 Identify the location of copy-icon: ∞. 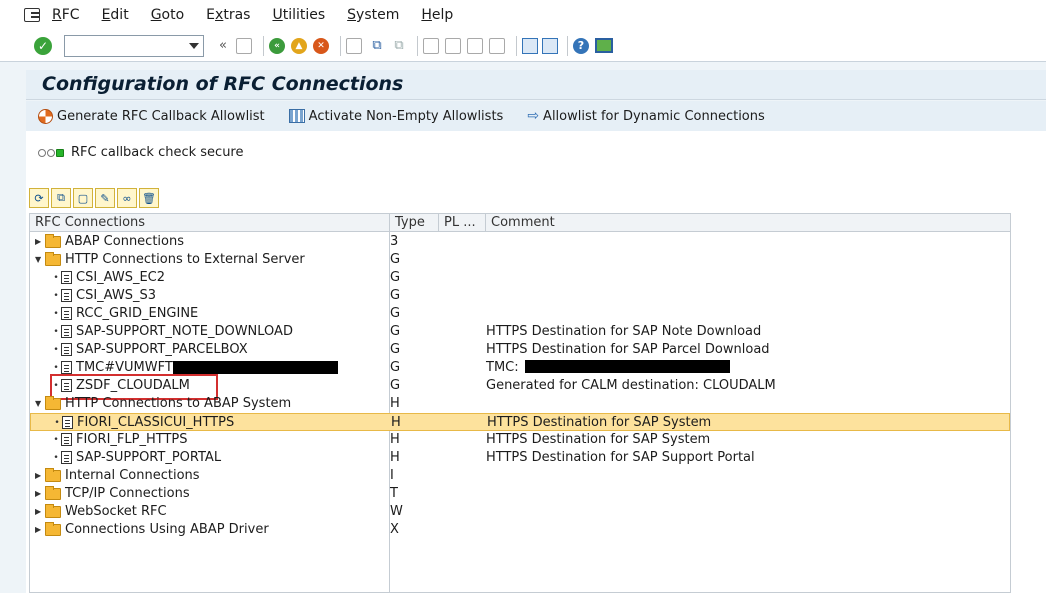
(127, 198).